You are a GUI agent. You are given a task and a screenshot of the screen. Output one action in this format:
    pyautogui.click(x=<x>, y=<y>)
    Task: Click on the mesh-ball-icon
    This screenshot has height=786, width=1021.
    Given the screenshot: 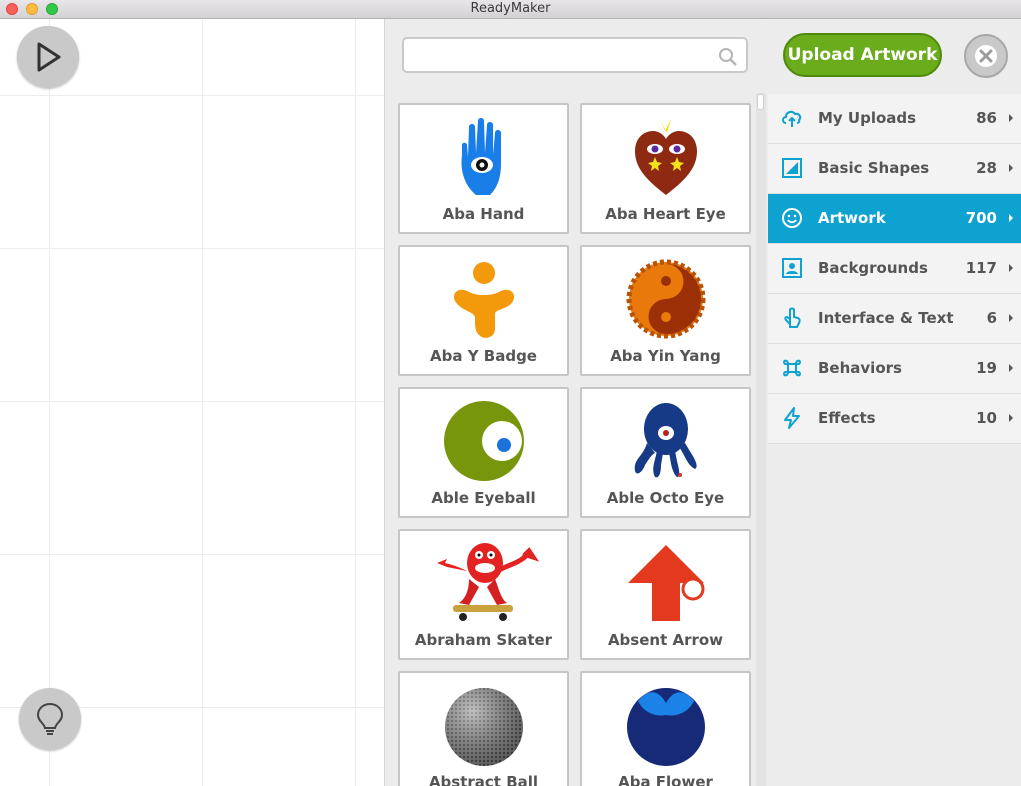 What is the action you would take?
    pyautogui.click(x=483, y=725)
    